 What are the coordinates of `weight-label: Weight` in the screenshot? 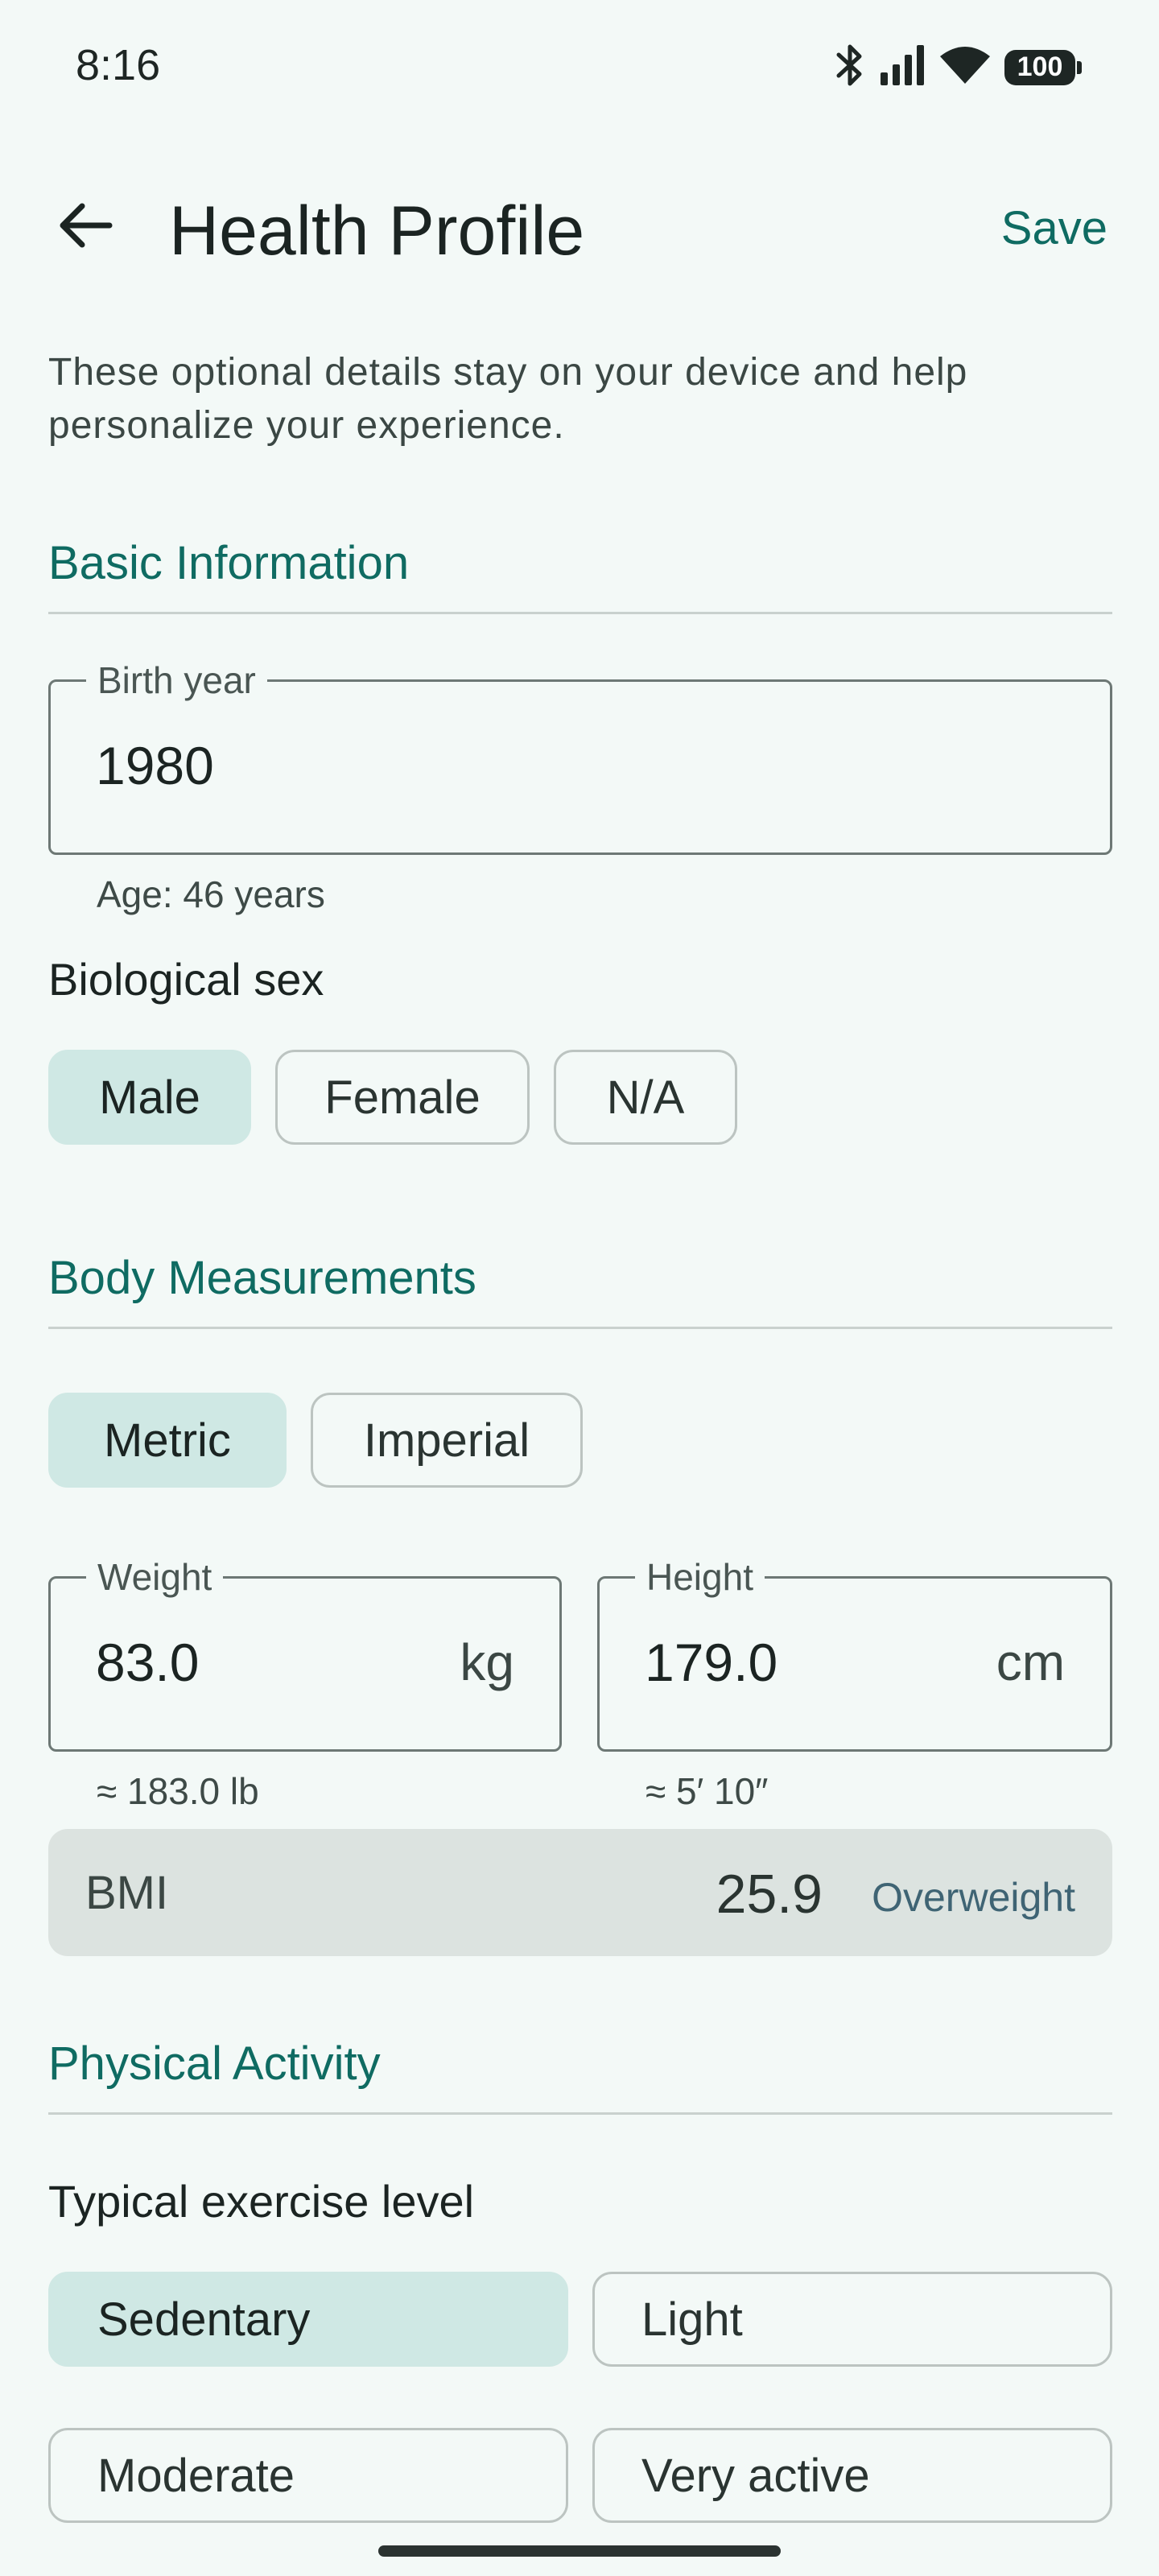 It's located at (155, 1577).